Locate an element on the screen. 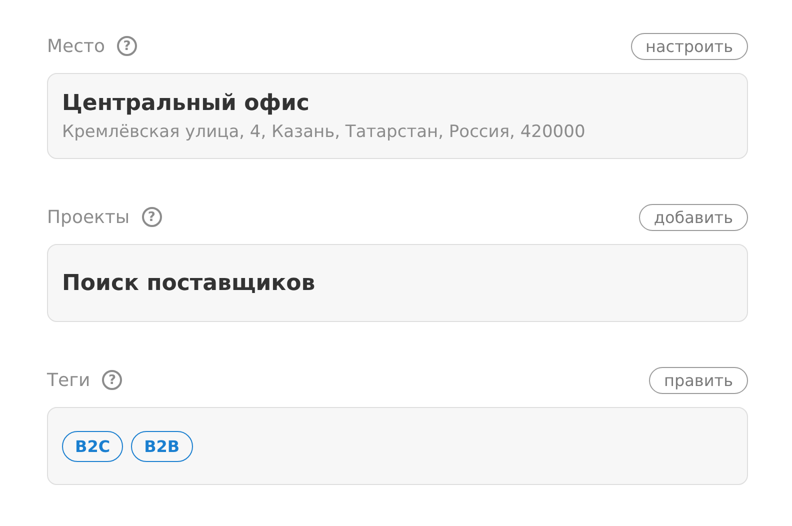 The image size is (792, 526). place-title: Центральный офис is located at coordinates (186, 103).